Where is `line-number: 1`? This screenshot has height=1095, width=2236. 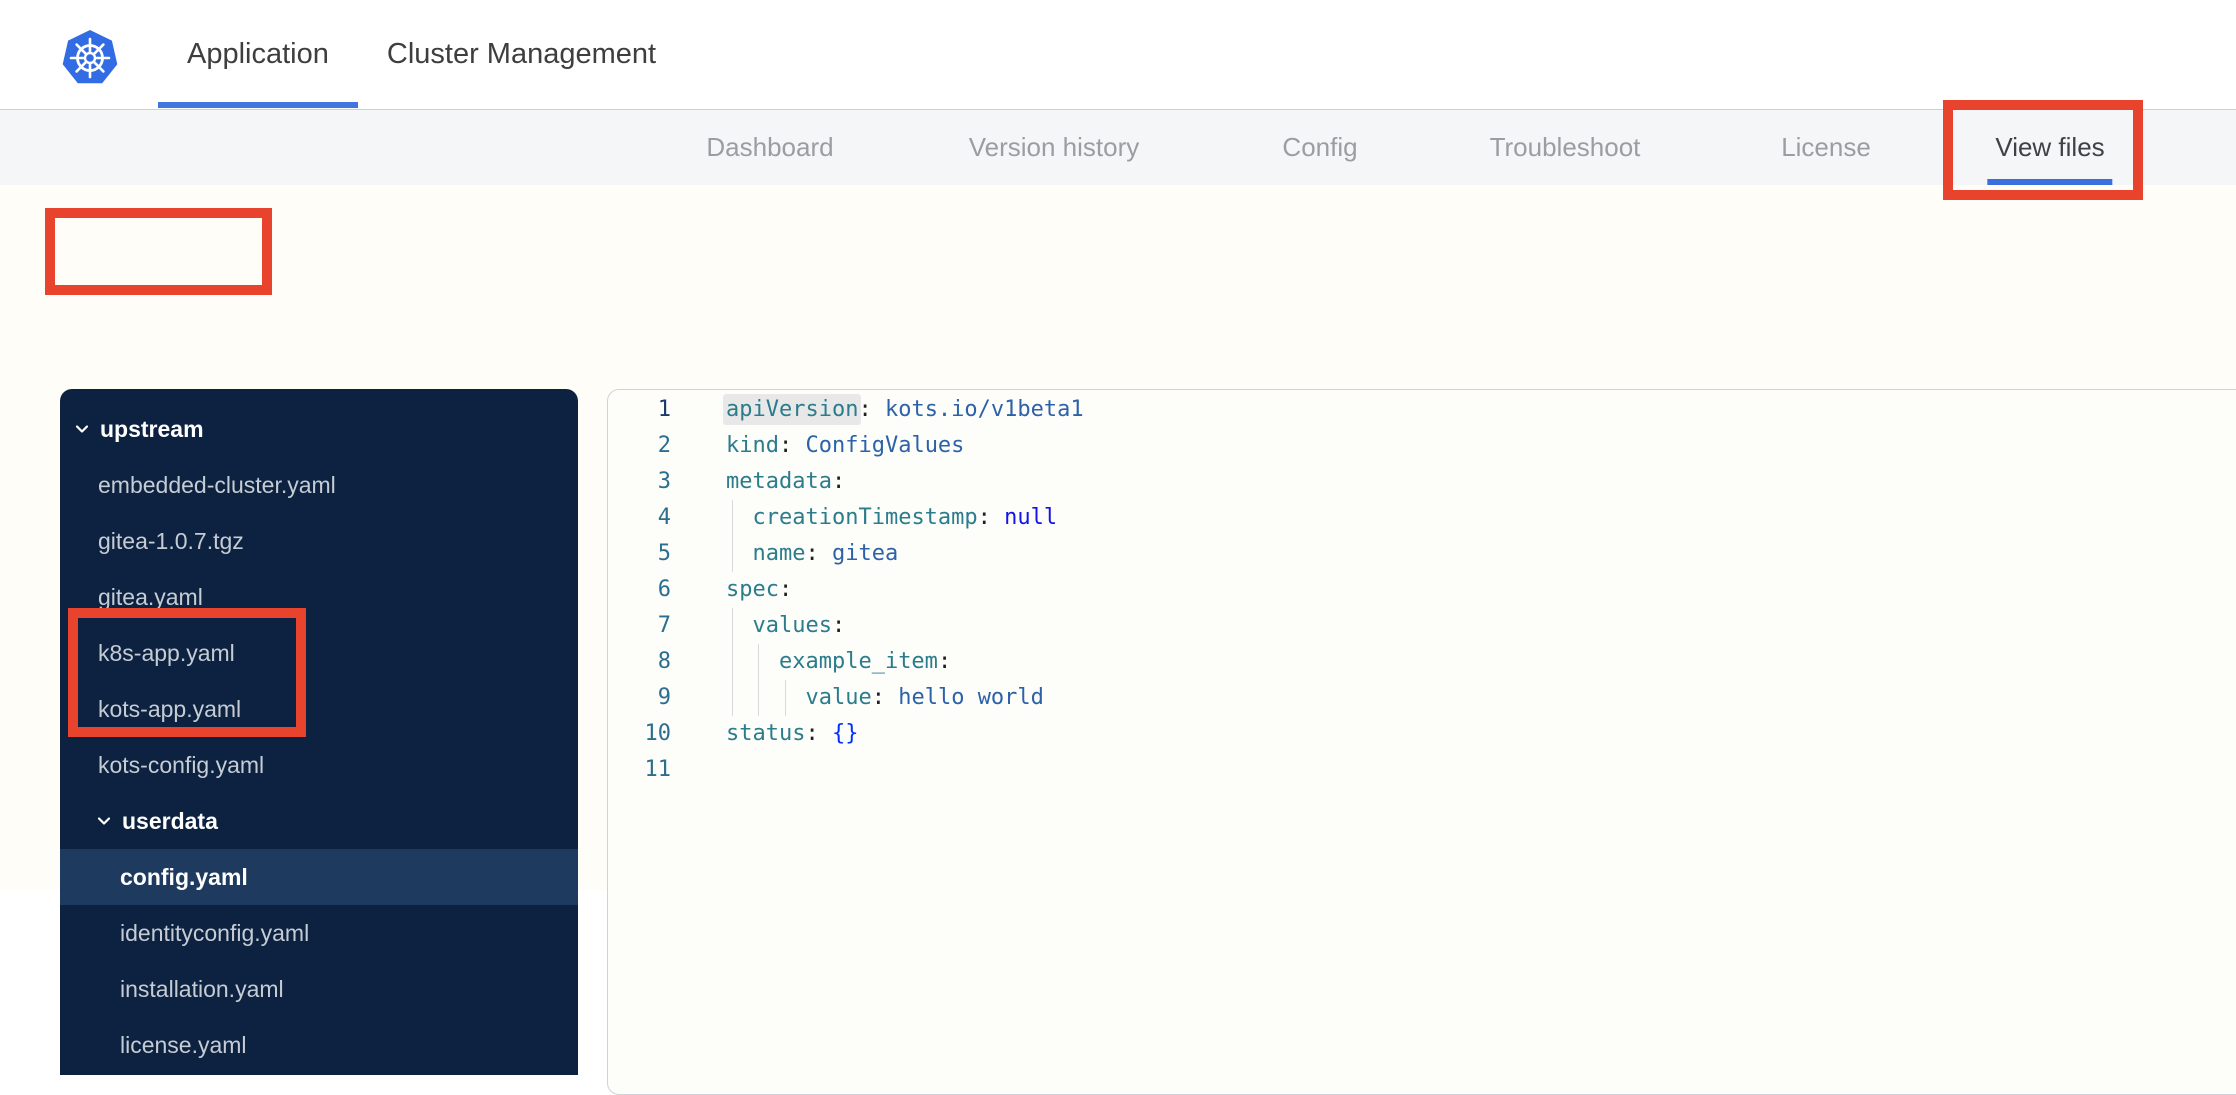
line-number: 1 is located at coordinates (664, 409).